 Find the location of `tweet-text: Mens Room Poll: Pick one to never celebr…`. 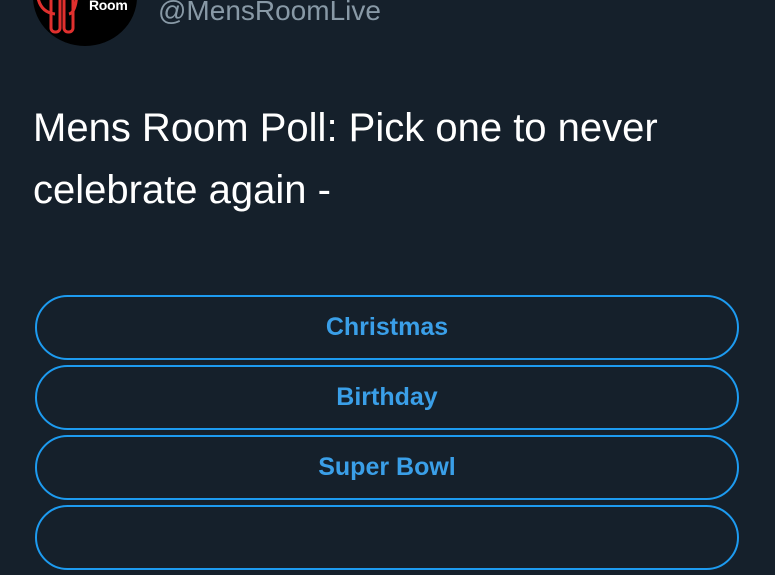

tweet-text: Mens Room Poll: Pick one to never celebr… is located at coordinates (345, 159).